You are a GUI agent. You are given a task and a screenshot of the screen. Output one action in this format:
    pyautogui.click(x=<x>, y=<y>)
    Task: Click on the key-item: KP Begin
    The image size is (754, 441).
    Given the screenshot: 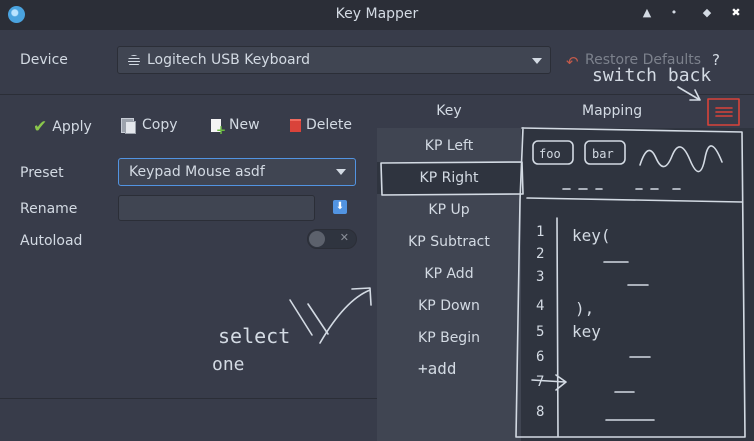 What is the action you would take?
    pyautogui.click(x=449, y=338)
    